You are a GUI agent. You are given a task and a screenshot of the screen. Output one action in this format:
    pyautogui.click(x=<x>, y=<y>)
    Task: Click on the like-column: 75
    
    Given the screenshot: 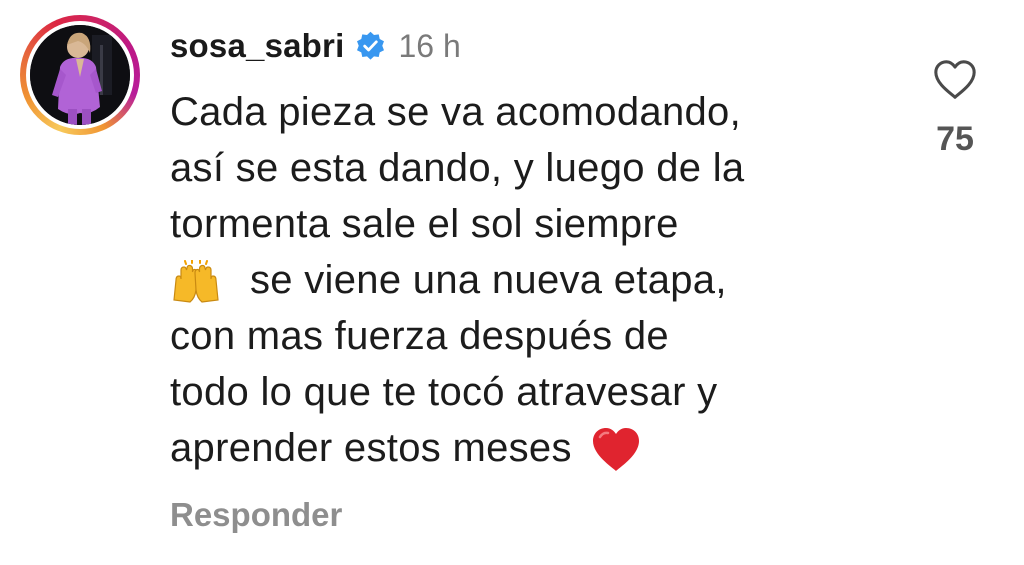 What is the action you would take?
    pyautogui.click(x=955, y=108)
    